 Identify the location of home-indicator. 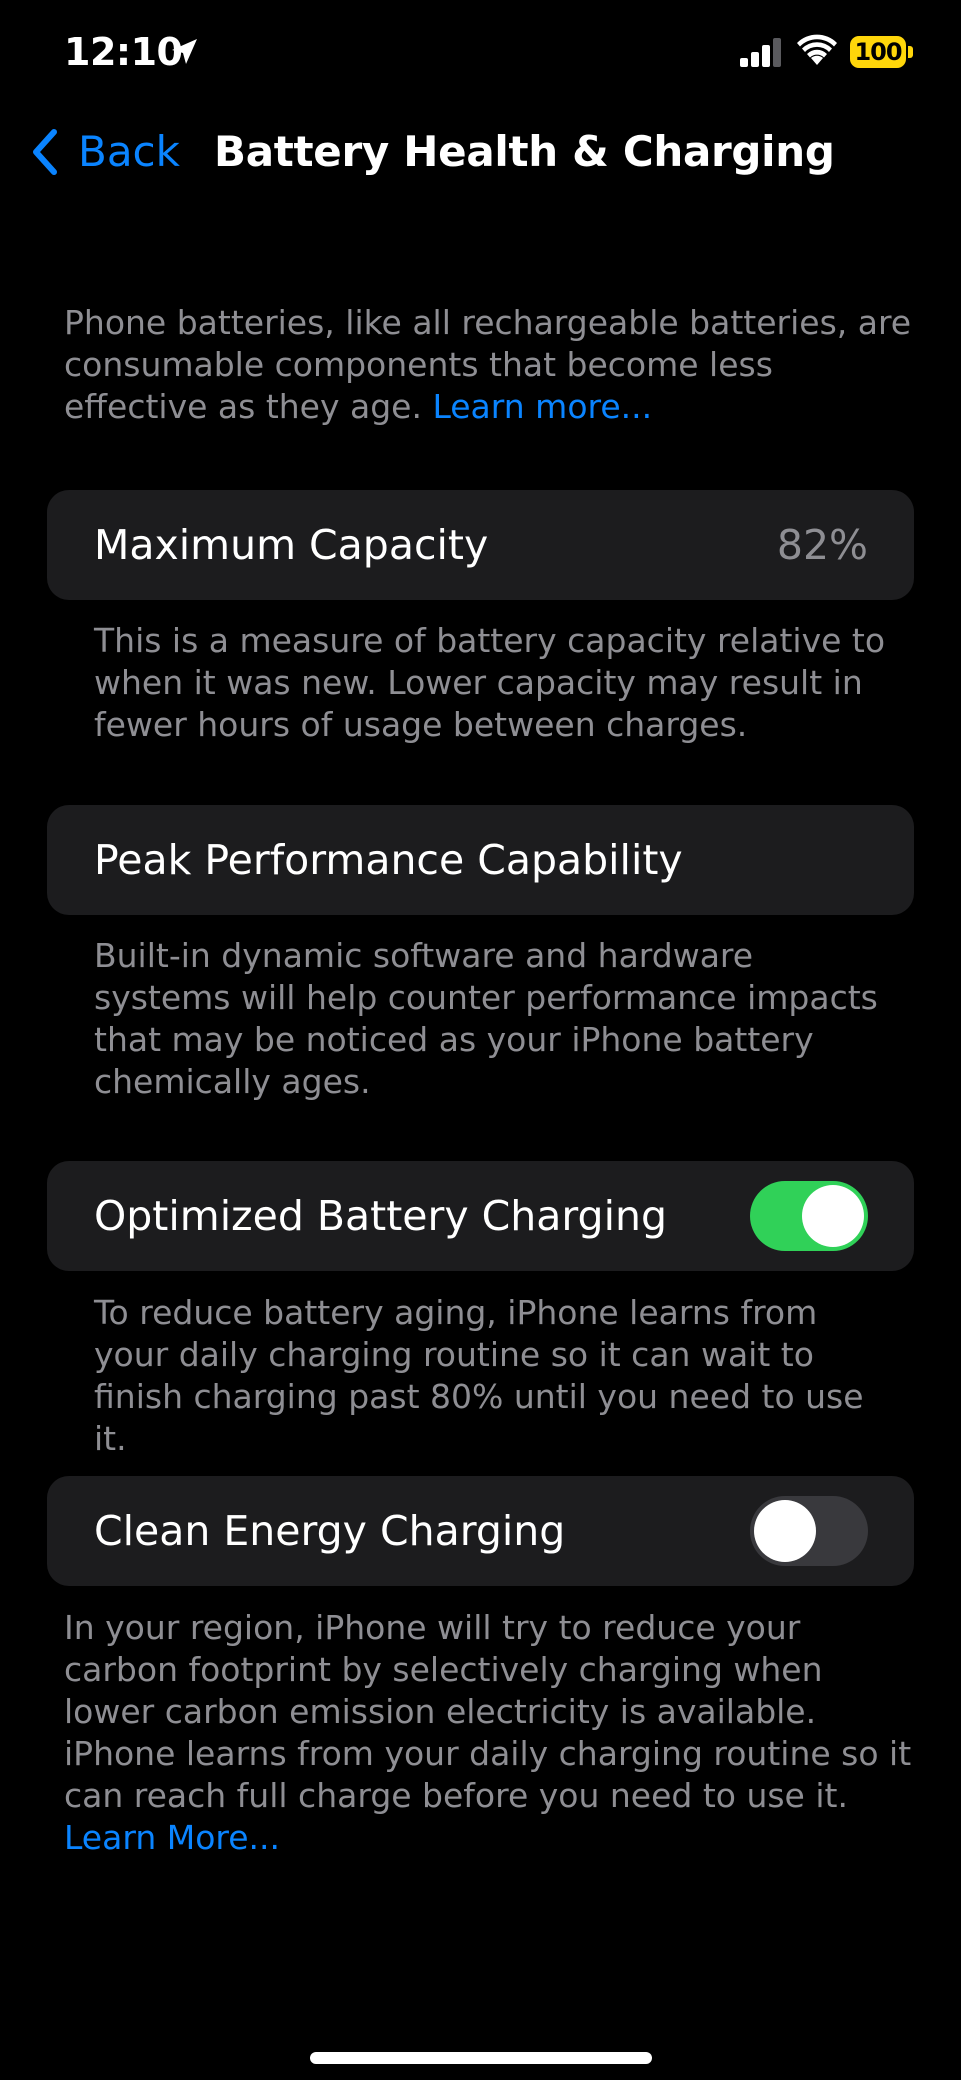
(481, 2058).